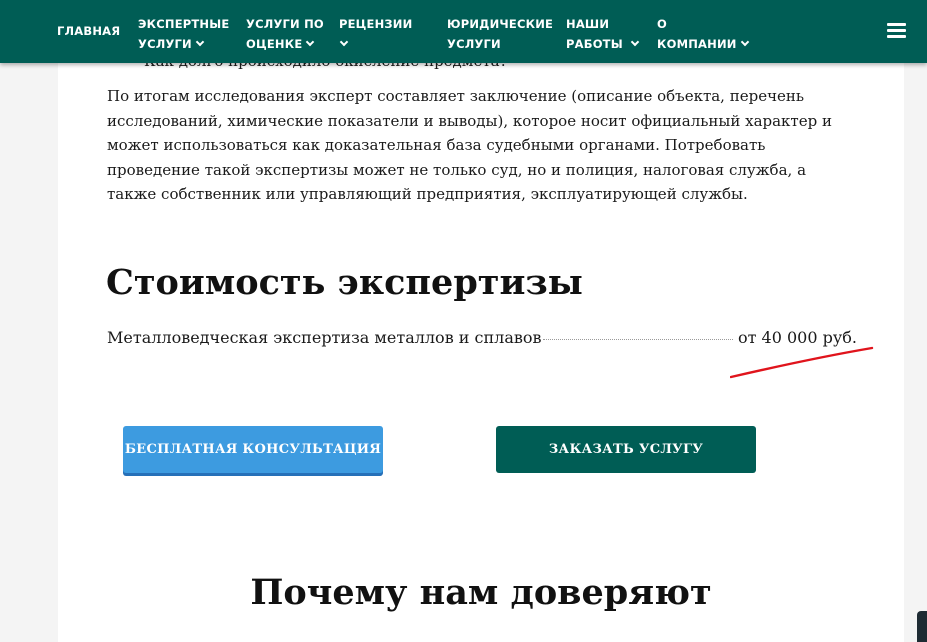 The height and width of the screenshot is (642, 927). What do you see at coordinates (88, 31) in the screenshot?
I see `nav-item-home: ГЛАВНАЯ` at bounding box center [88, 31].